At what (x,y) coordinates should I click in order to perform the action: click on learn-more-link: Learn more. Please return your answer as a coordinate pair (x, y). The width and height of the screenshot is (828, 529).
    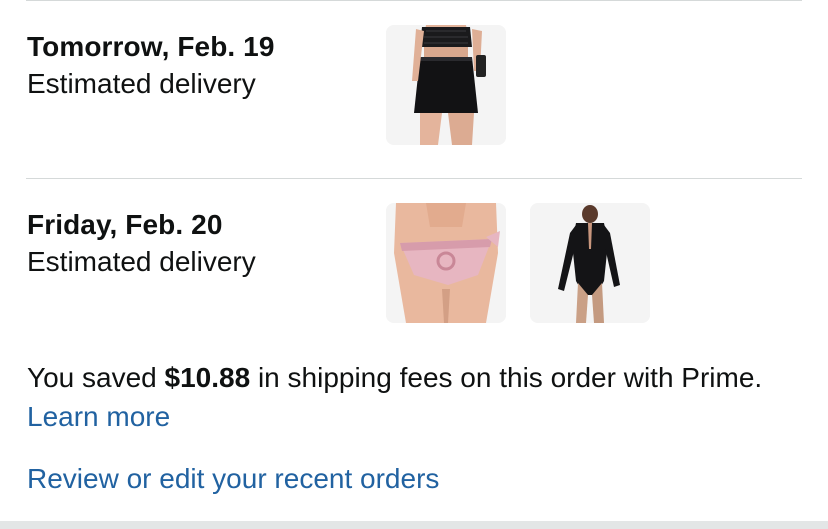
    Looking at the image, I should click on (98, 416).